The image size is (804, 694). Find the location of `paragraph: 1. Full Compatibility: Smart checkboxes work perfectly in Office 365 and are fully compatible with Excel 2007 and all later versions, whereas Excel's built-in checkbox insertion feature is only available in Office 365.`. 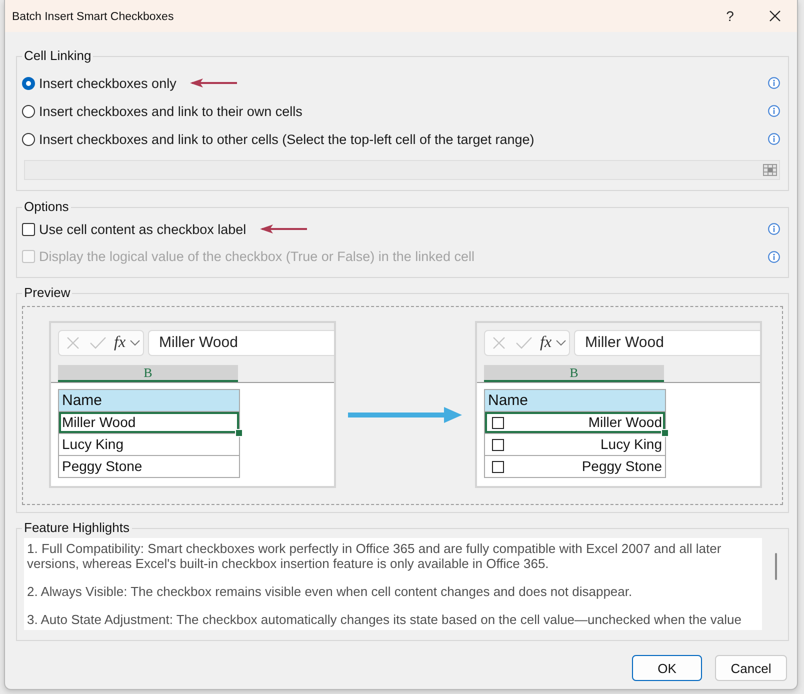

paragraph: 1. Full Compatibility: Smart checkboxes work perfectly in Office 365 and are fully compatible with Excel 2007 and all later versions, whereas Excel's built-in checkbox insertion feature is only available in Office 365. is located at coordinates (374, 556).